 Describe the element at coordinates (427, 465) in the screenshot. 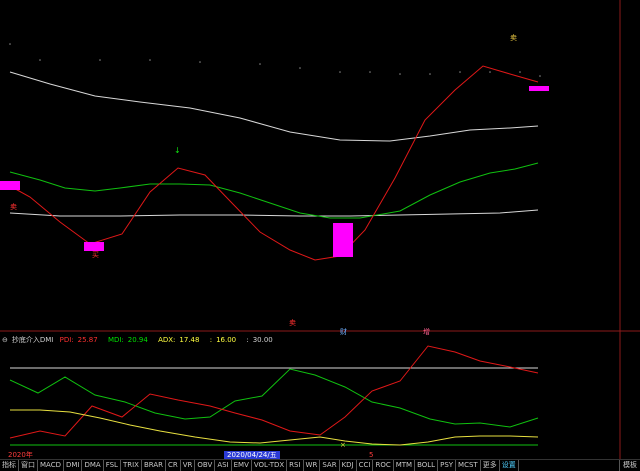

I see `tab-21: BOLL` at that location.